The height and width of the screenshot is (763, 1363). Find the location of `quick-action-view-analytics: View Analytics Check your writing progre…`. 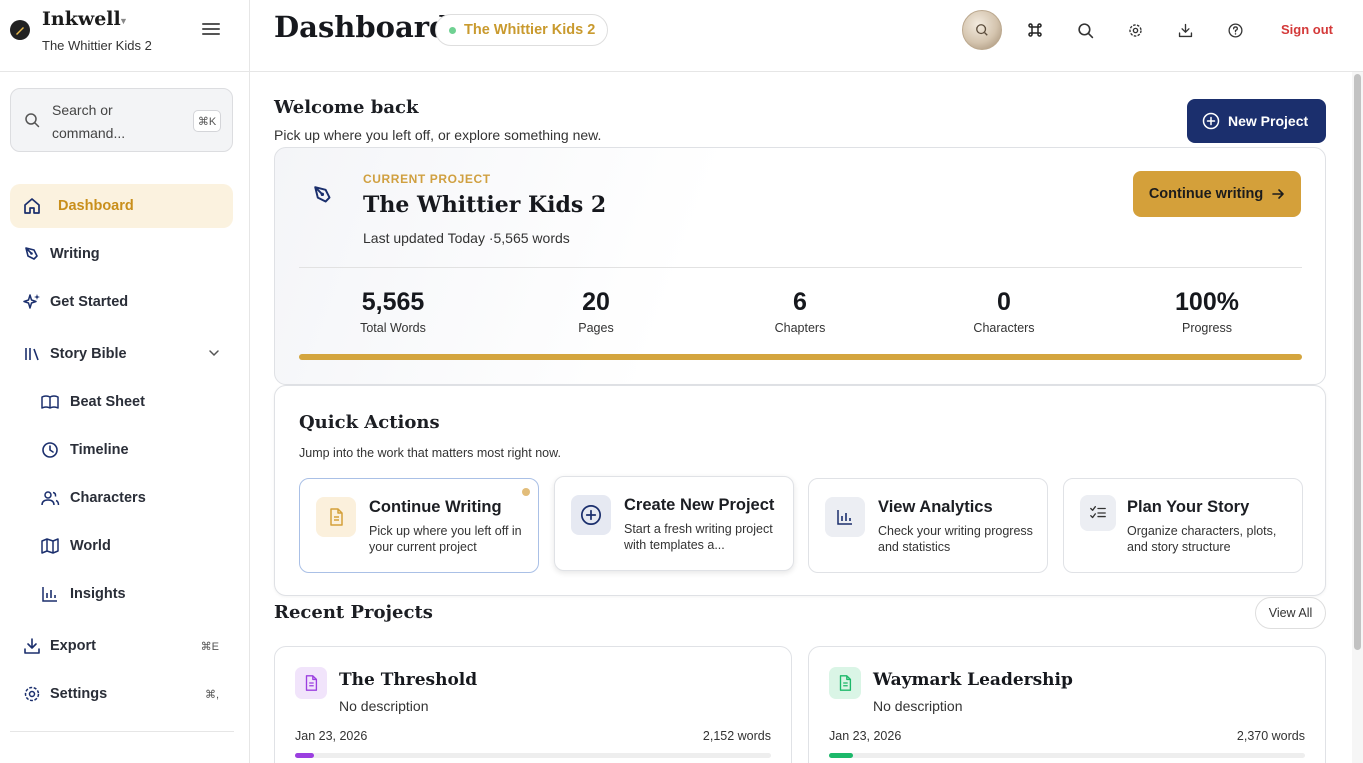

quick-action-view-analytics: View Analytics Check your writing progre… is located at coordinates (928, 525).